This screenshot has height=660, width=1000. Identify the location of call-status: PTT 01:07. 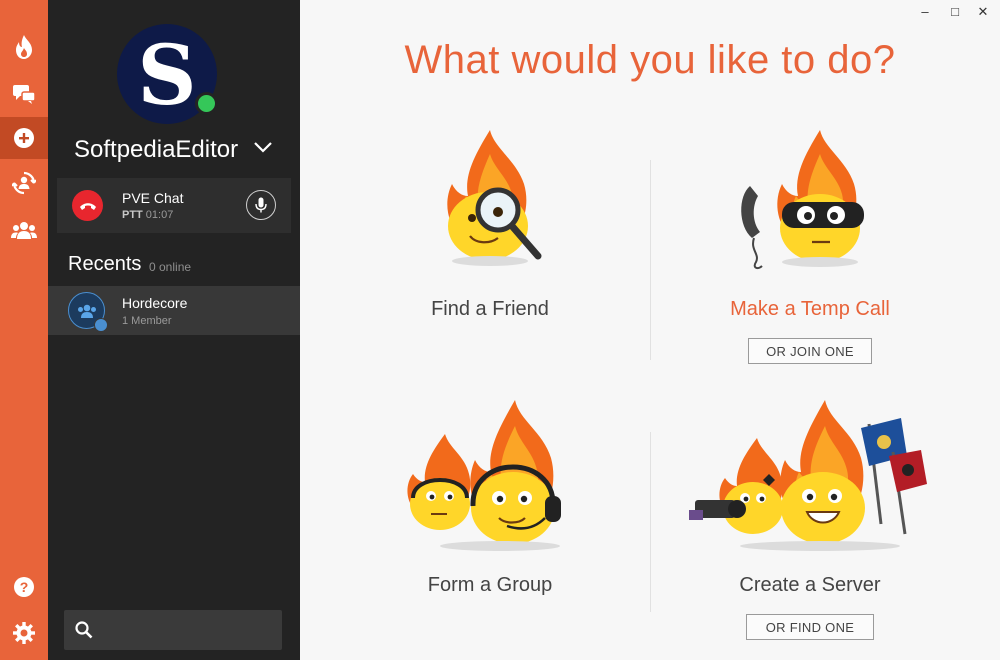
(147, 215).